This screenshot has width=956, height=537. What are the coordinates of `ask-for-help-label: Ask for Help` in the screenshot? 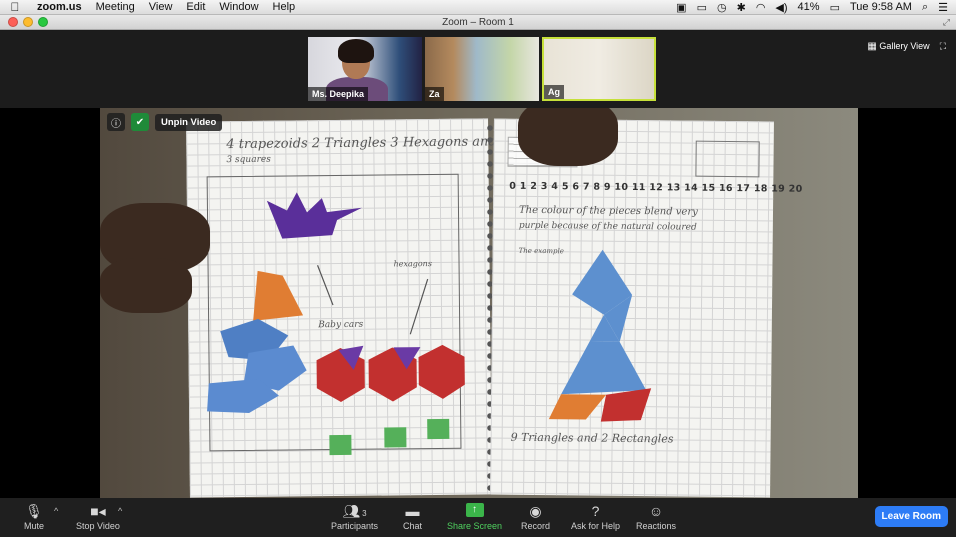 It's located at (596, 526).